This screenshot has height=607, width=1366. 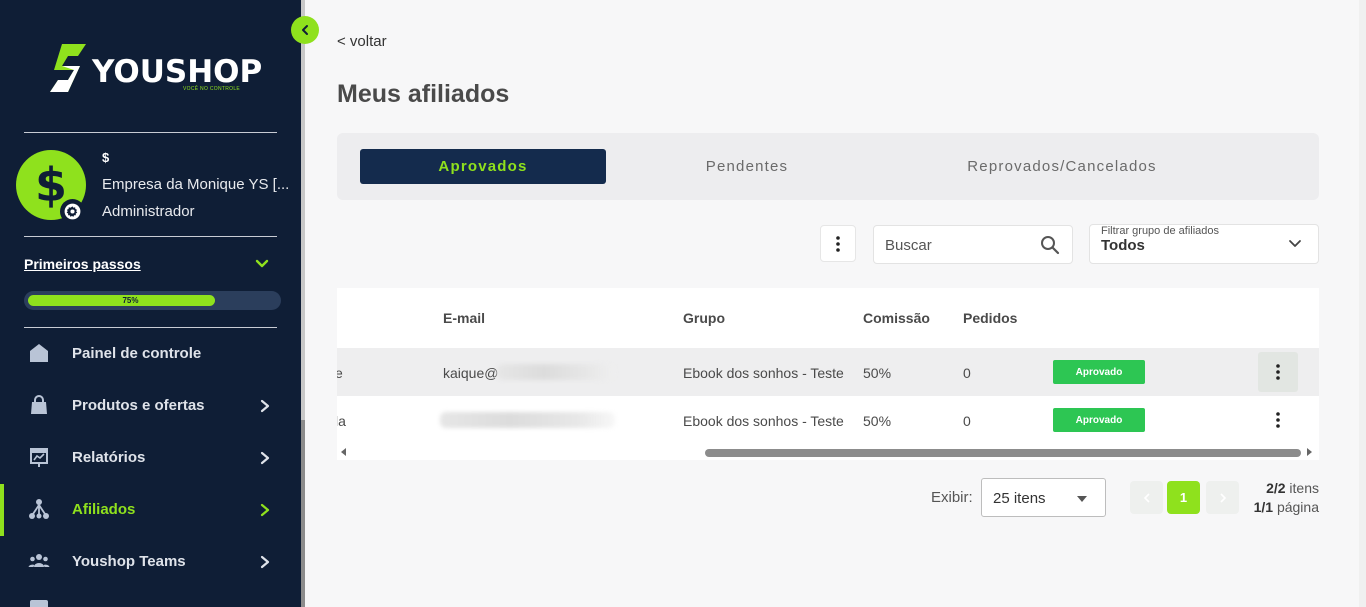 I want to click on filter-value: Todos, so click(x=1123, y=245).